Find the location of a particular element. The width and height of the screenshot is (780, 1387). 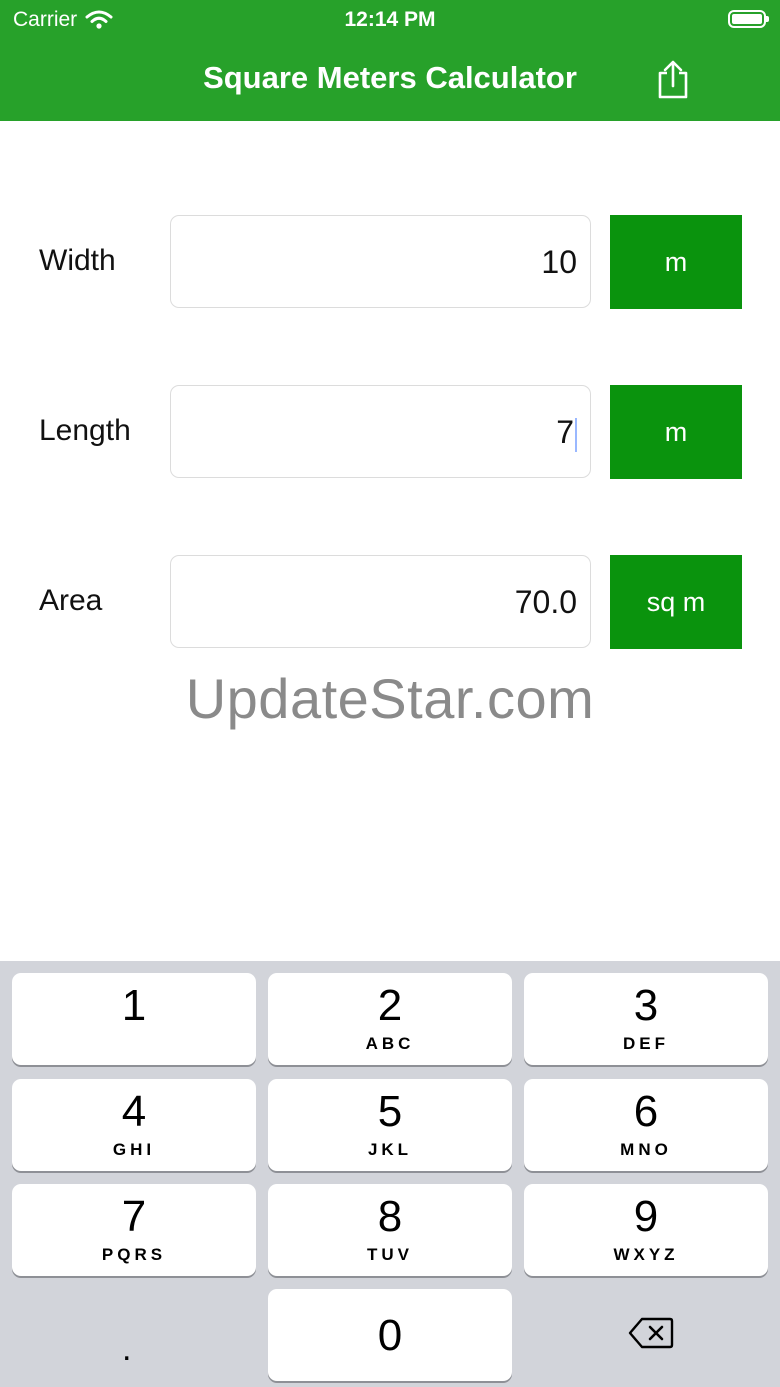

key-2-digit: 2 is located at coordinates (390, 1005).